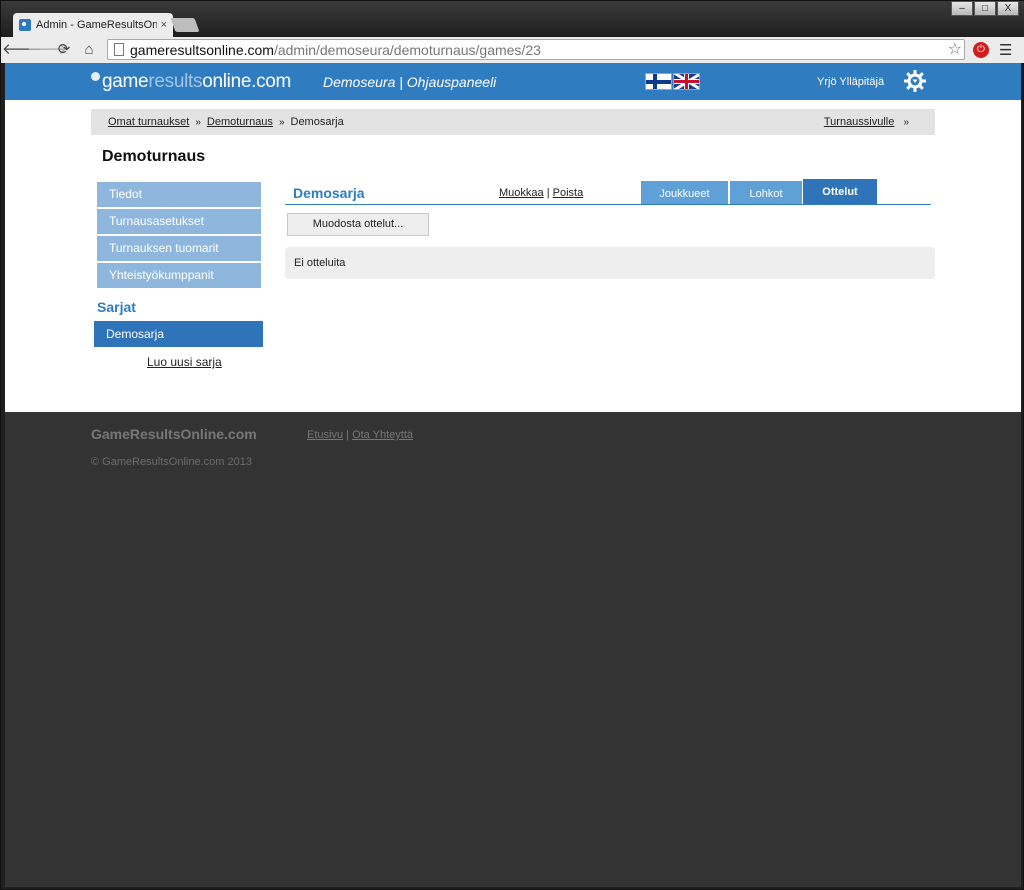  Describe the element at coordinates (410, 82) in the screenshot. I see `club-panel-title: Demoseura | Ohjauspaneeli` at that location.